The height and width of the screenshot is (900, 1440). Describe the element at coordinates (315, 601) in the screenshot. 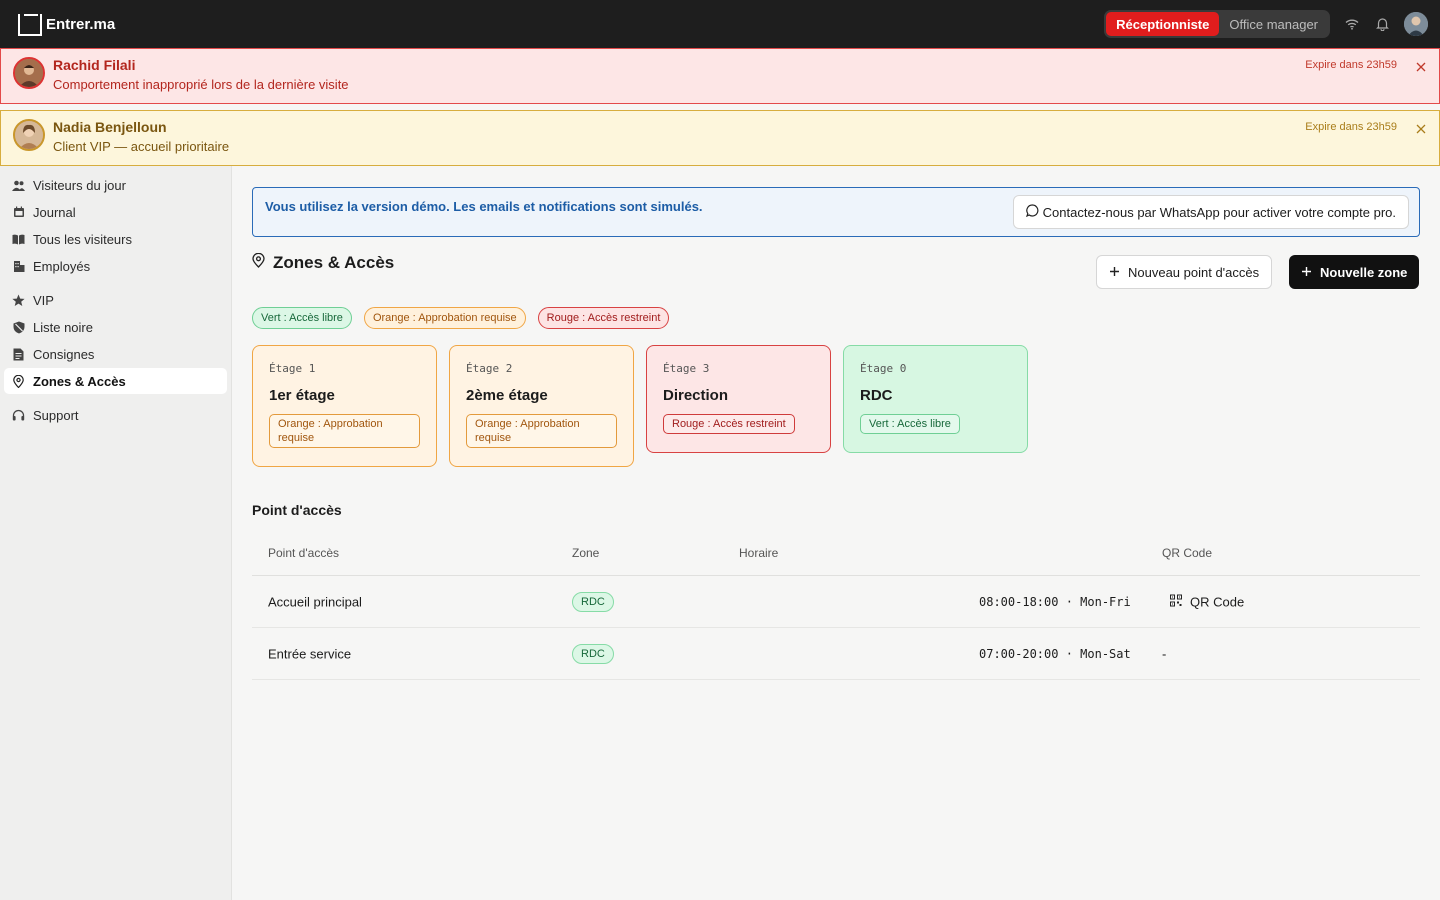

I see `access-point-name: Accueil principal` at that location.